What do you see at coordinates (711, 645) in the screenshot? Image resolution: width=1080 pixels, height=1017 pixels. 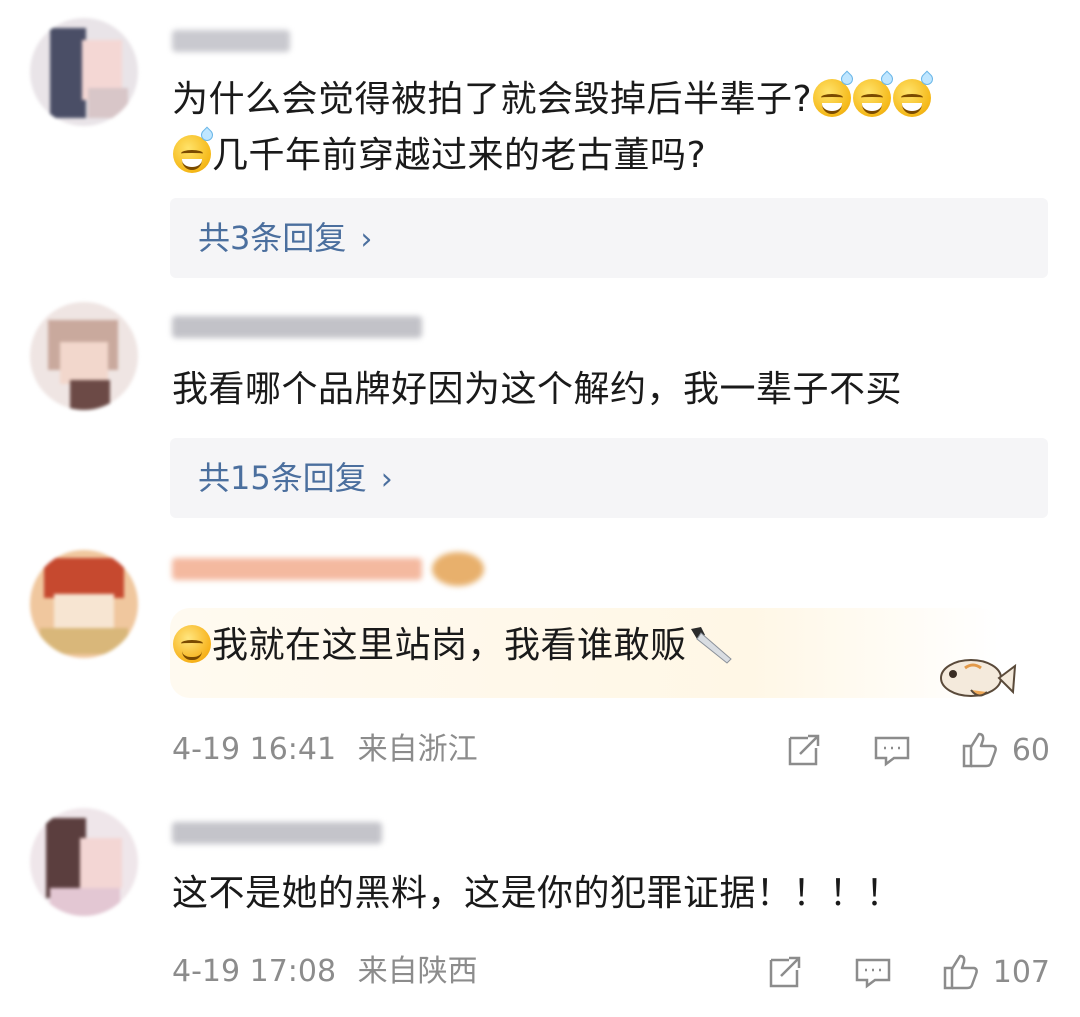 I see `knife-emoji-icon` at bounding box center [711, 645].